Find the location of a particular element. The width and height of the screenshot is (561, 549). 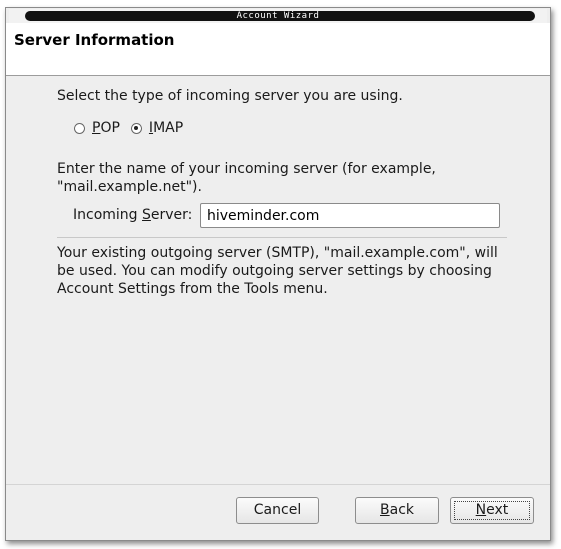

imap-radio-option: IMAP is located at coordinates (156, 128).